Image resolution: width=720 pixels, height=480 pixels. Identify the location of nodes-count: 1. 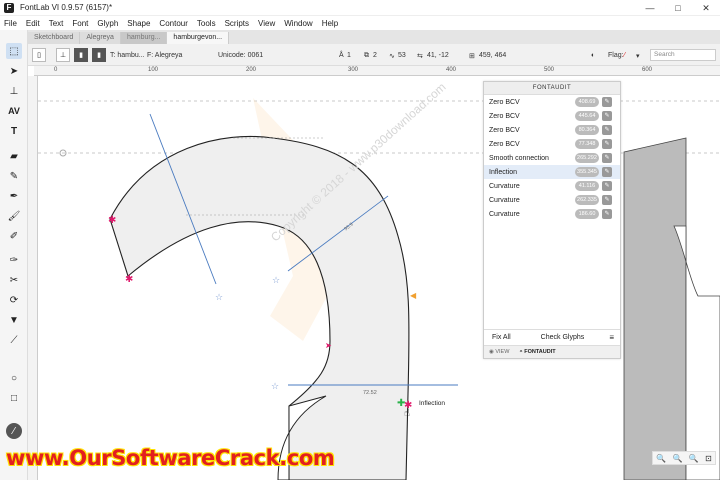
(349, 55).